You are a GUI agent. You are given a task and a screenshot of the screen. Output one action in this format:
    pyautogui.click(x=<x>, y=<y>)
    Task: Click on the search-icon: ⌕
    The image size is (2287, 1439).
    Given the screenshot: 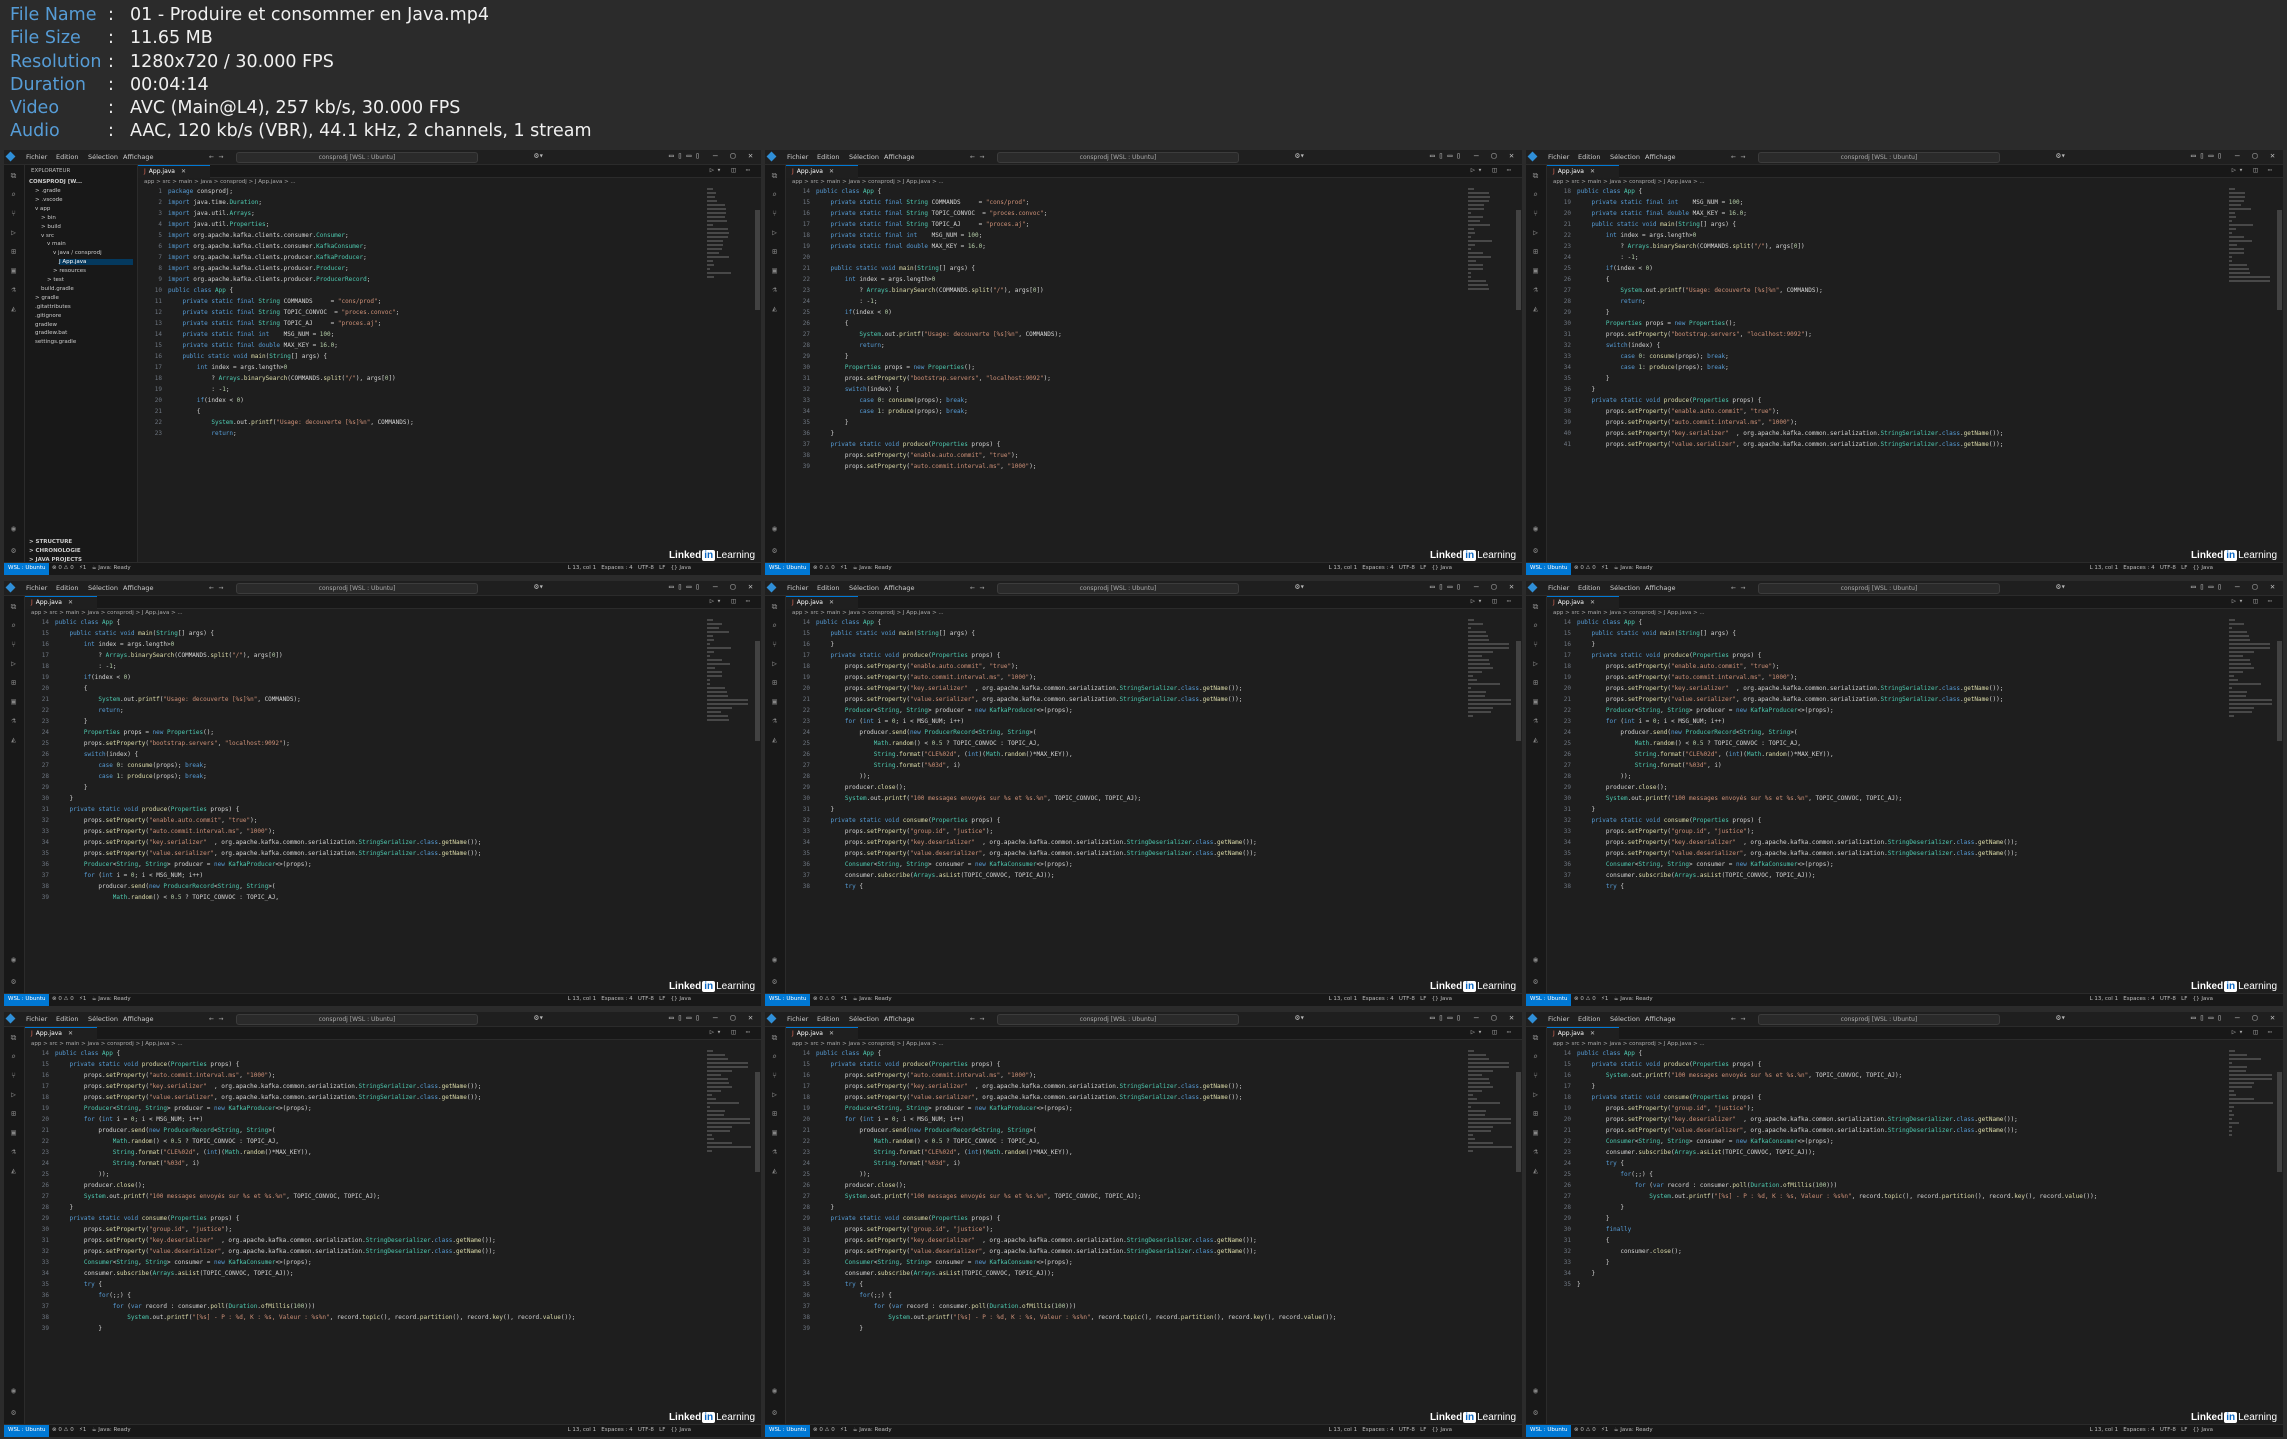 What is the action you would take?
    pyautogui.click(x=774, y=194)
    